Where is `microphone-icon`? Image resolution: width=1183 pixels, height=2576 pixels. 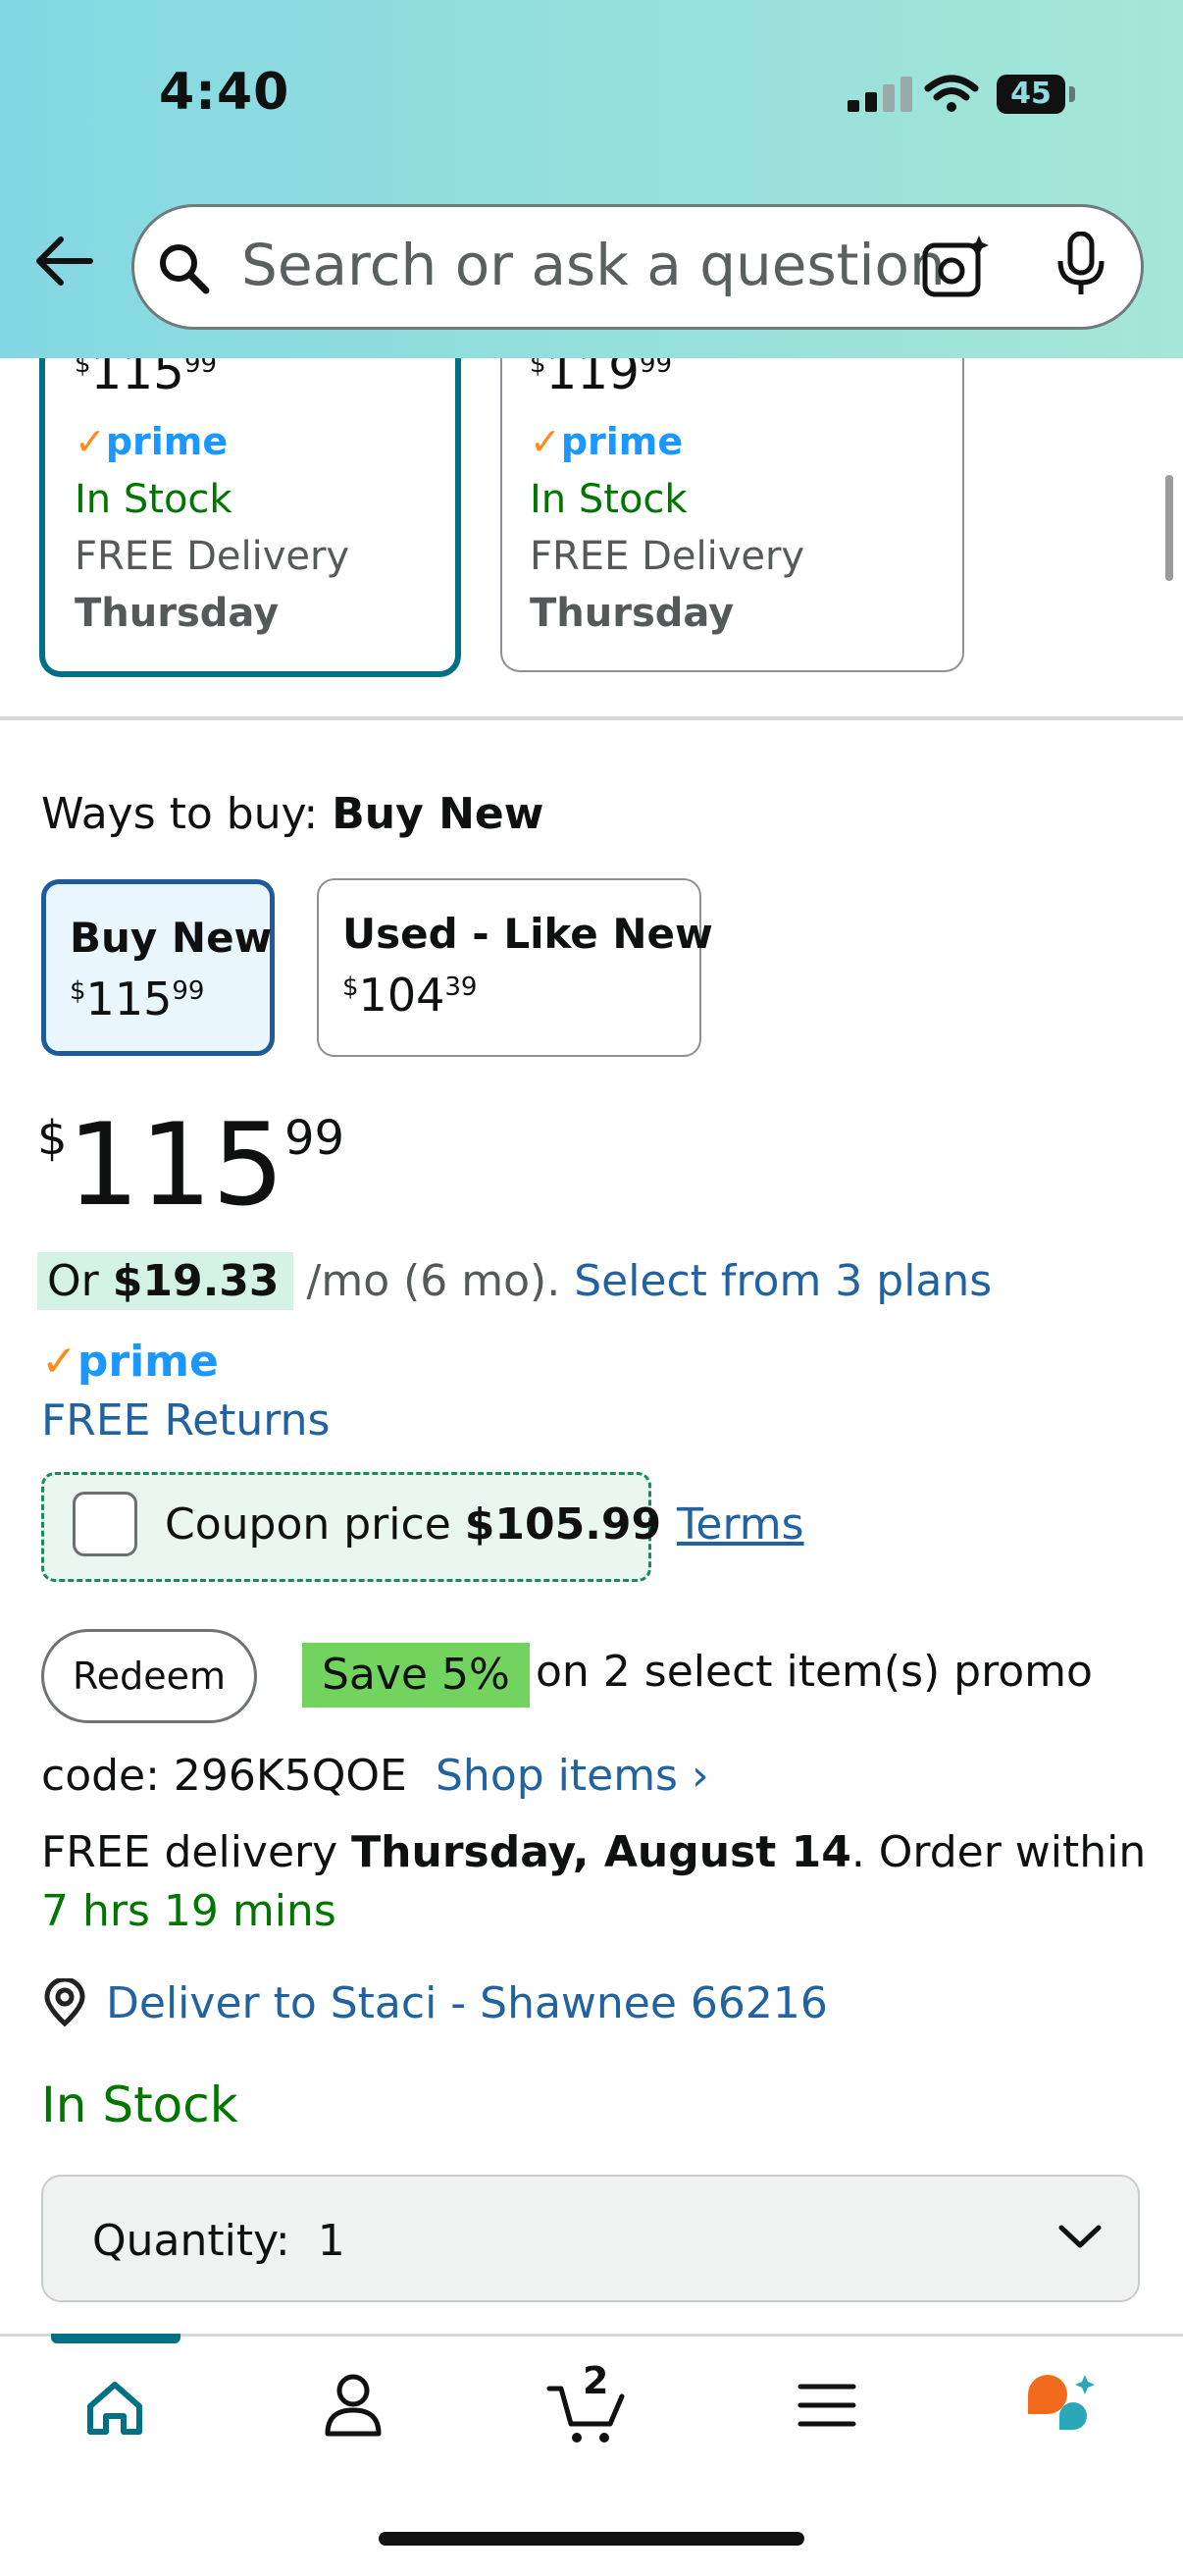 microphone-icon is located at coordinates (1080, 265).